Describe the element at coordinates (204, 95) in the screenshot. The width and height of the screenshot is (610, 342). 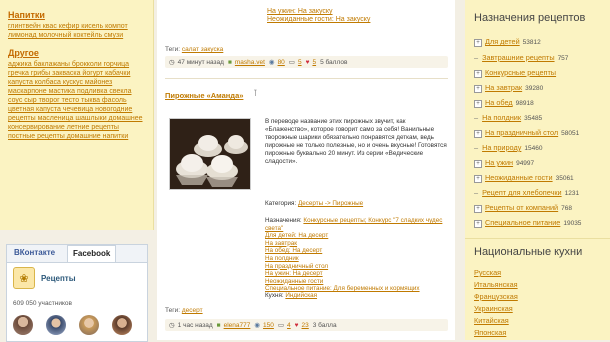
I see `post-title: Пирожные «Аманда»` at that location.